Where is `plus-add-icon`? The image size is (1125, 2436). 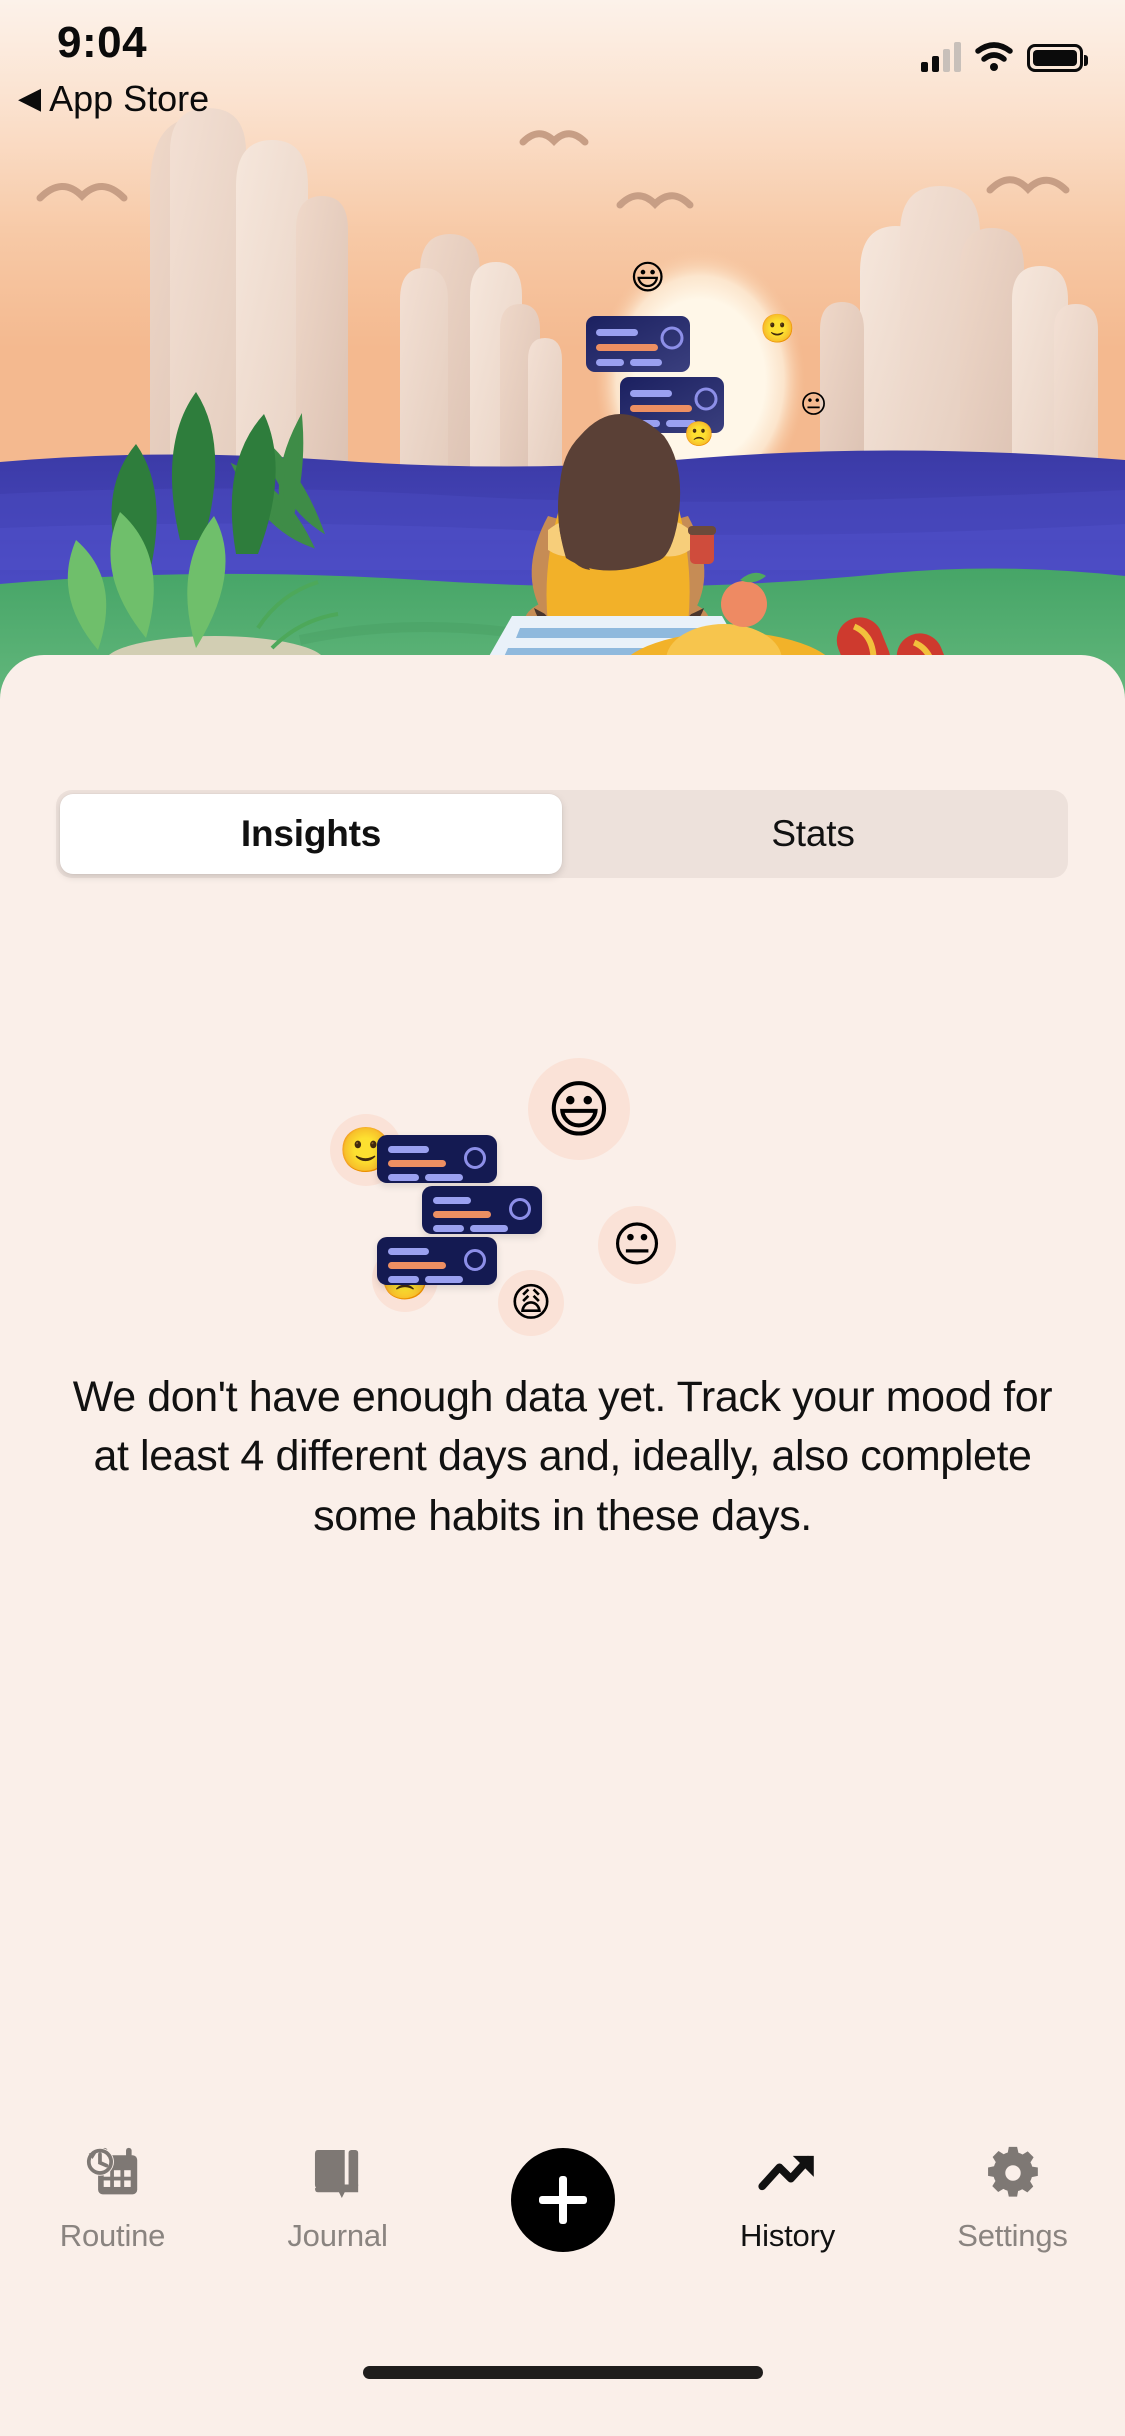
plus-add-icon is located at coordinates (562, 2200).